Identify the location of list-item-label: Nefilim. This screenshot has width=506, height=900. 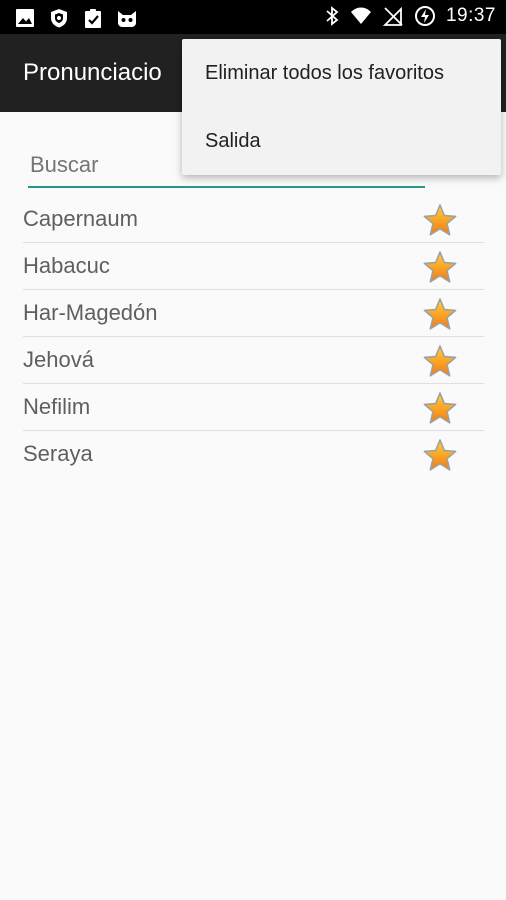
(57, 406).